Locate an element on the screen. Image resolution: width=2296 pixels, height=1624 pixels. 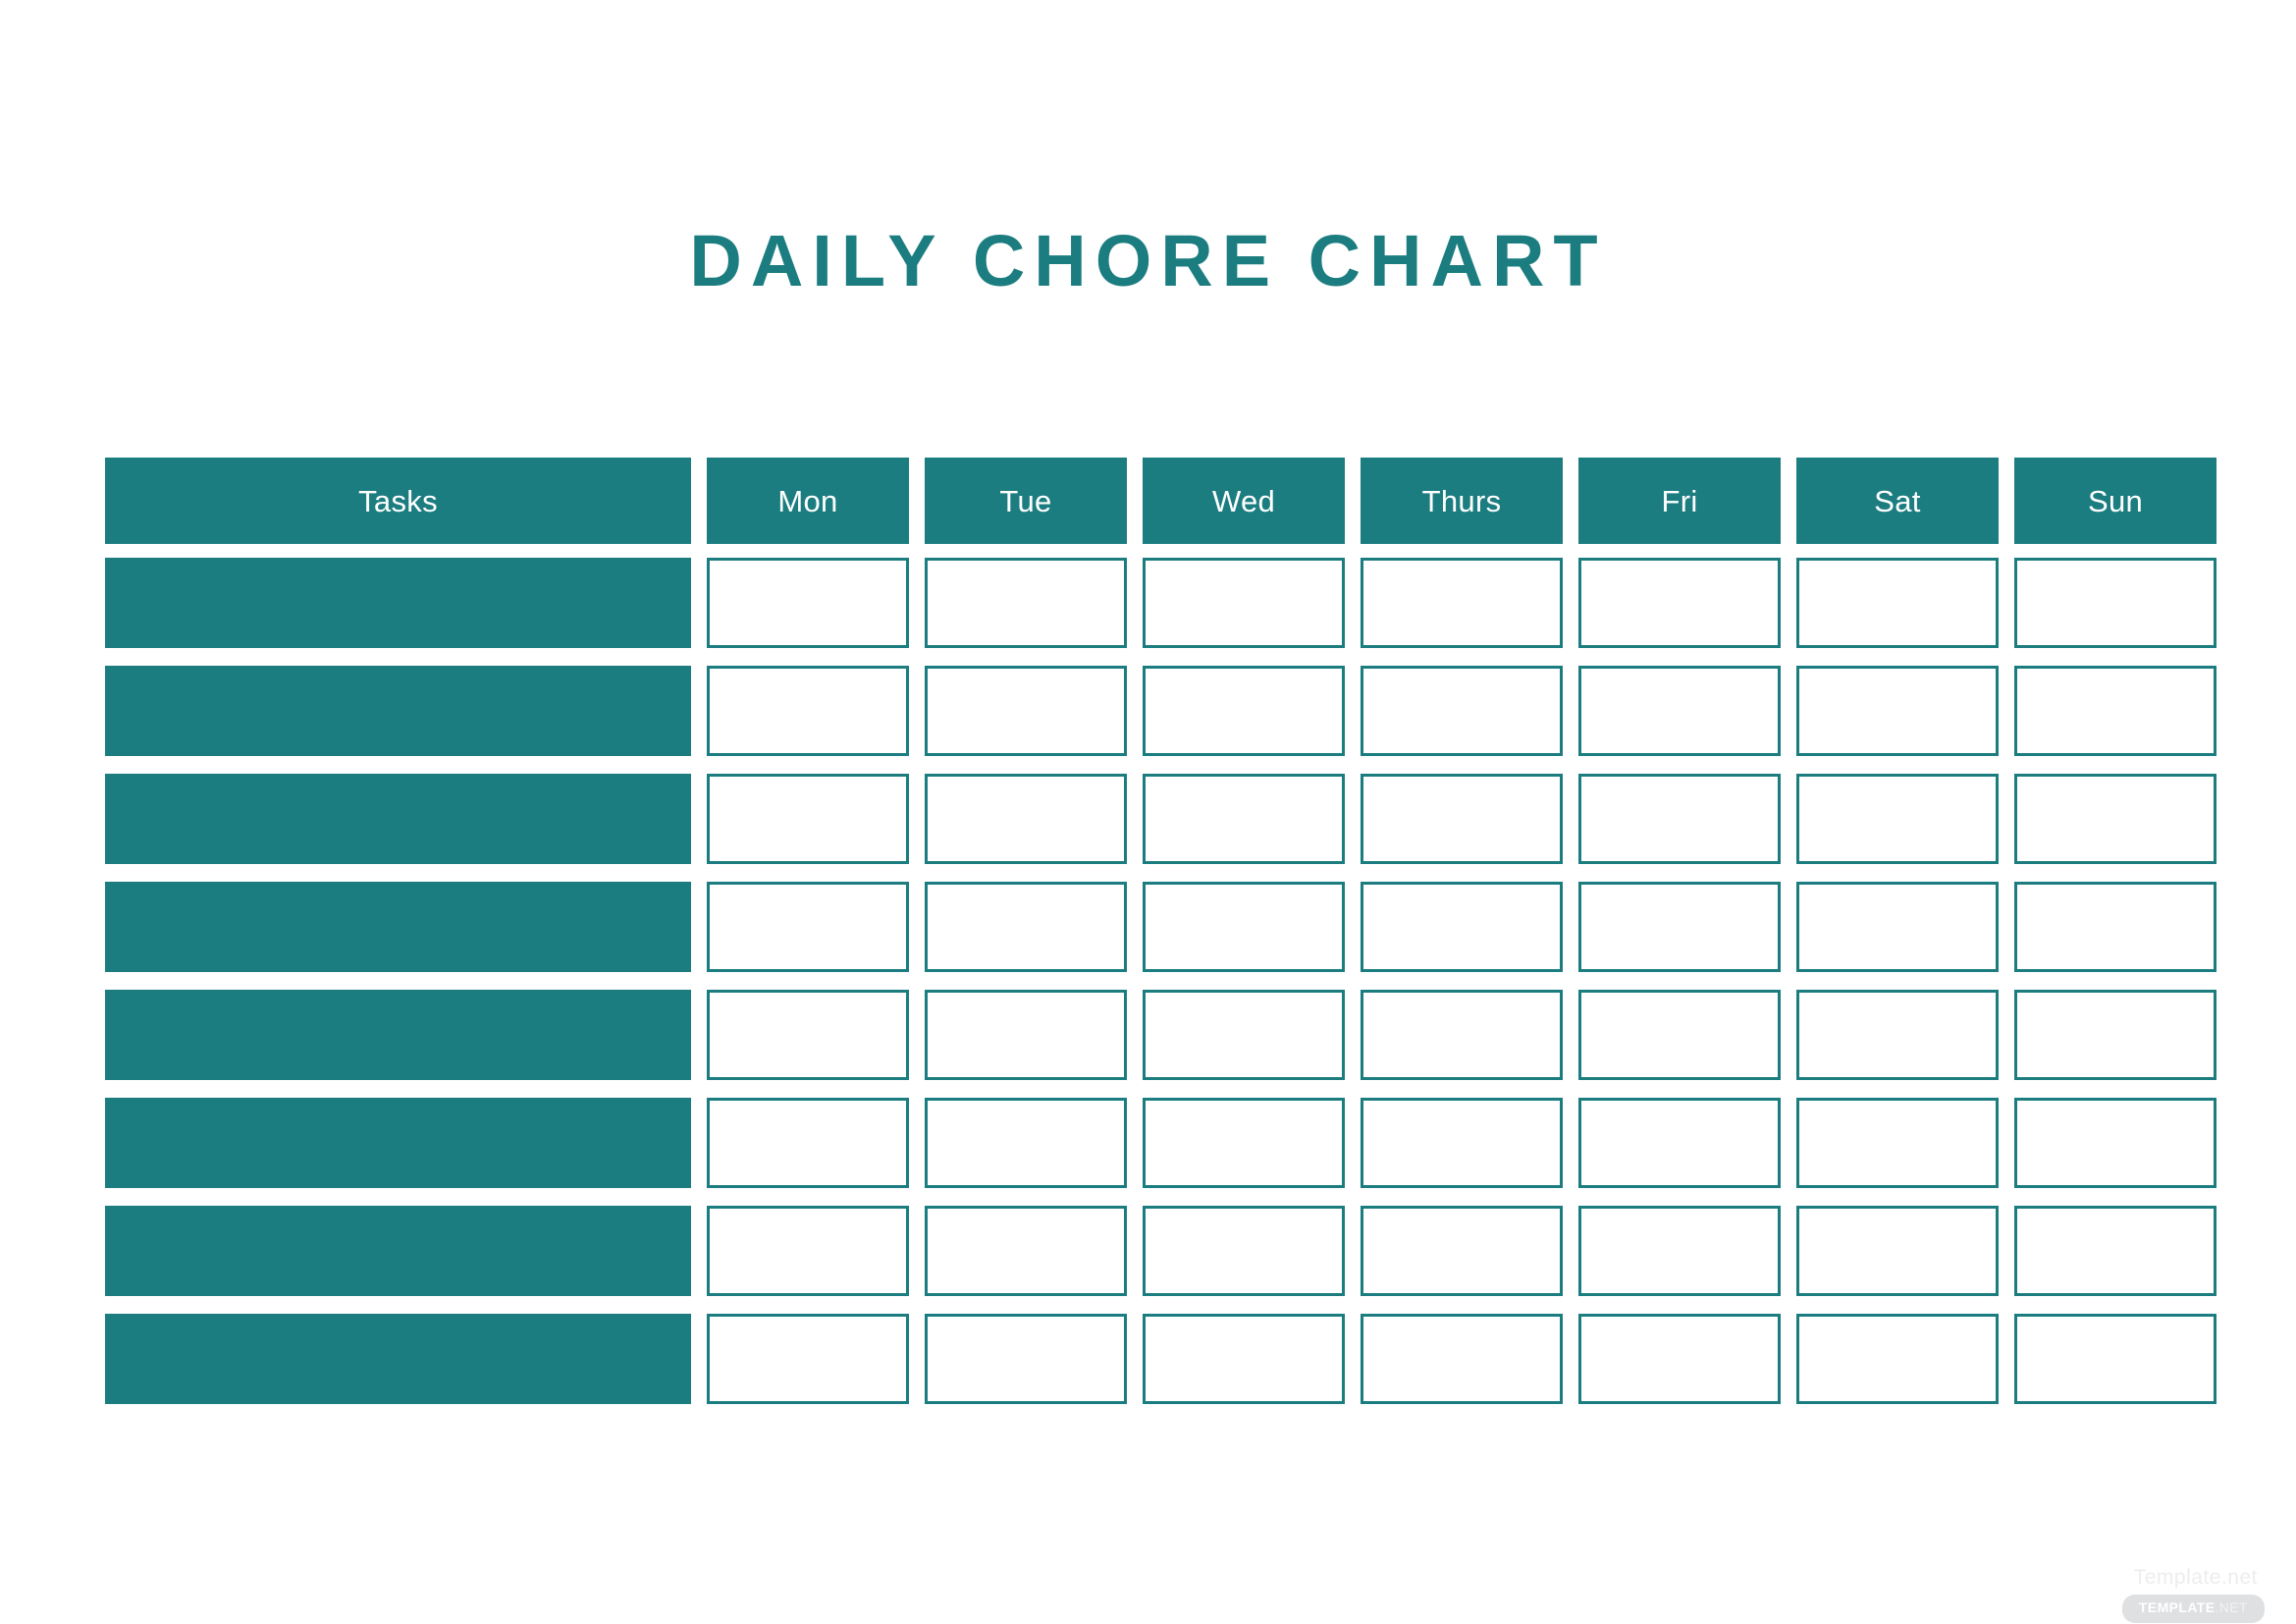
header-cell-thurs: Thurs is located at coordinates (1462, 501).